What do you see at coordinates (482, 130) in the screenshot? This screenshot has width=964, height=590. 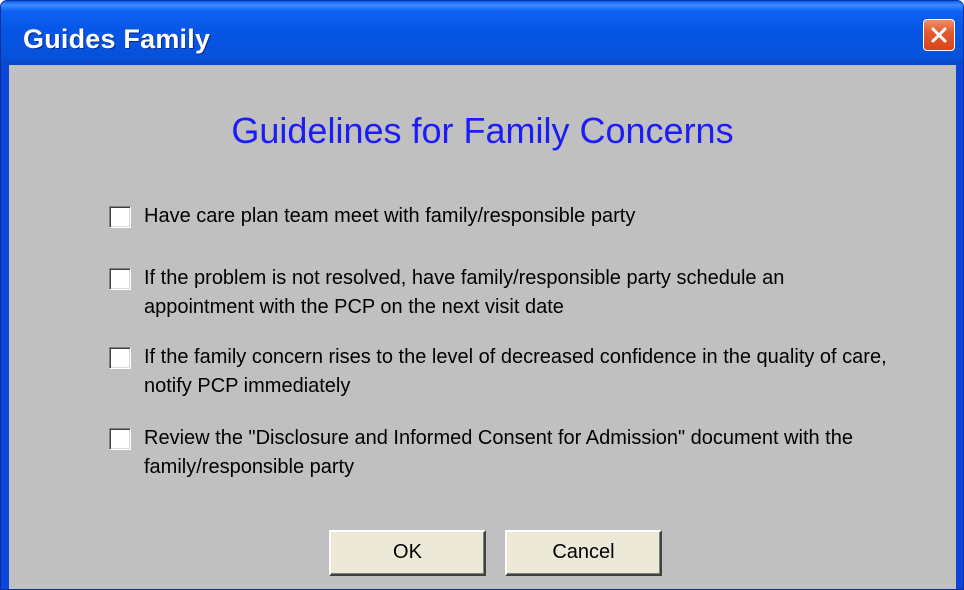 I see `guidelines-heading: Guidelines for Family Concerns` at bounding box center [482, 130].